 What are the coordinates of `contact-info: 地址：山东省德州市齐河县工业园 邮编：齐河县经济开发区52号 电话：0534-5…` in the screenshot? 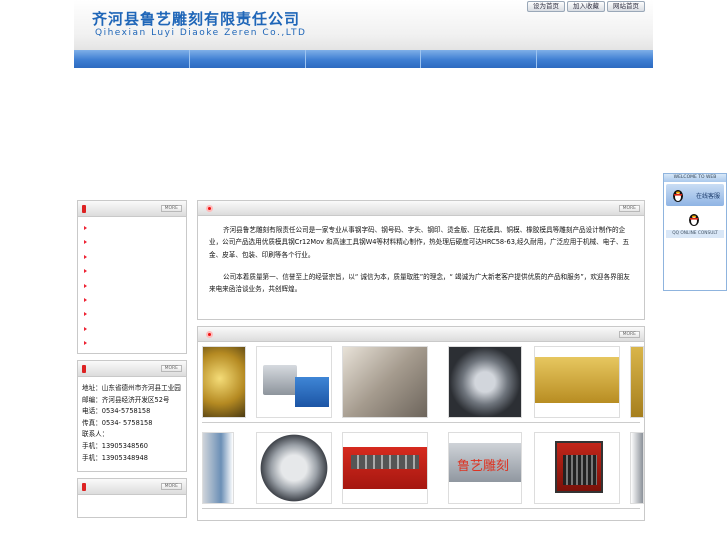 It's located at (132, 424).